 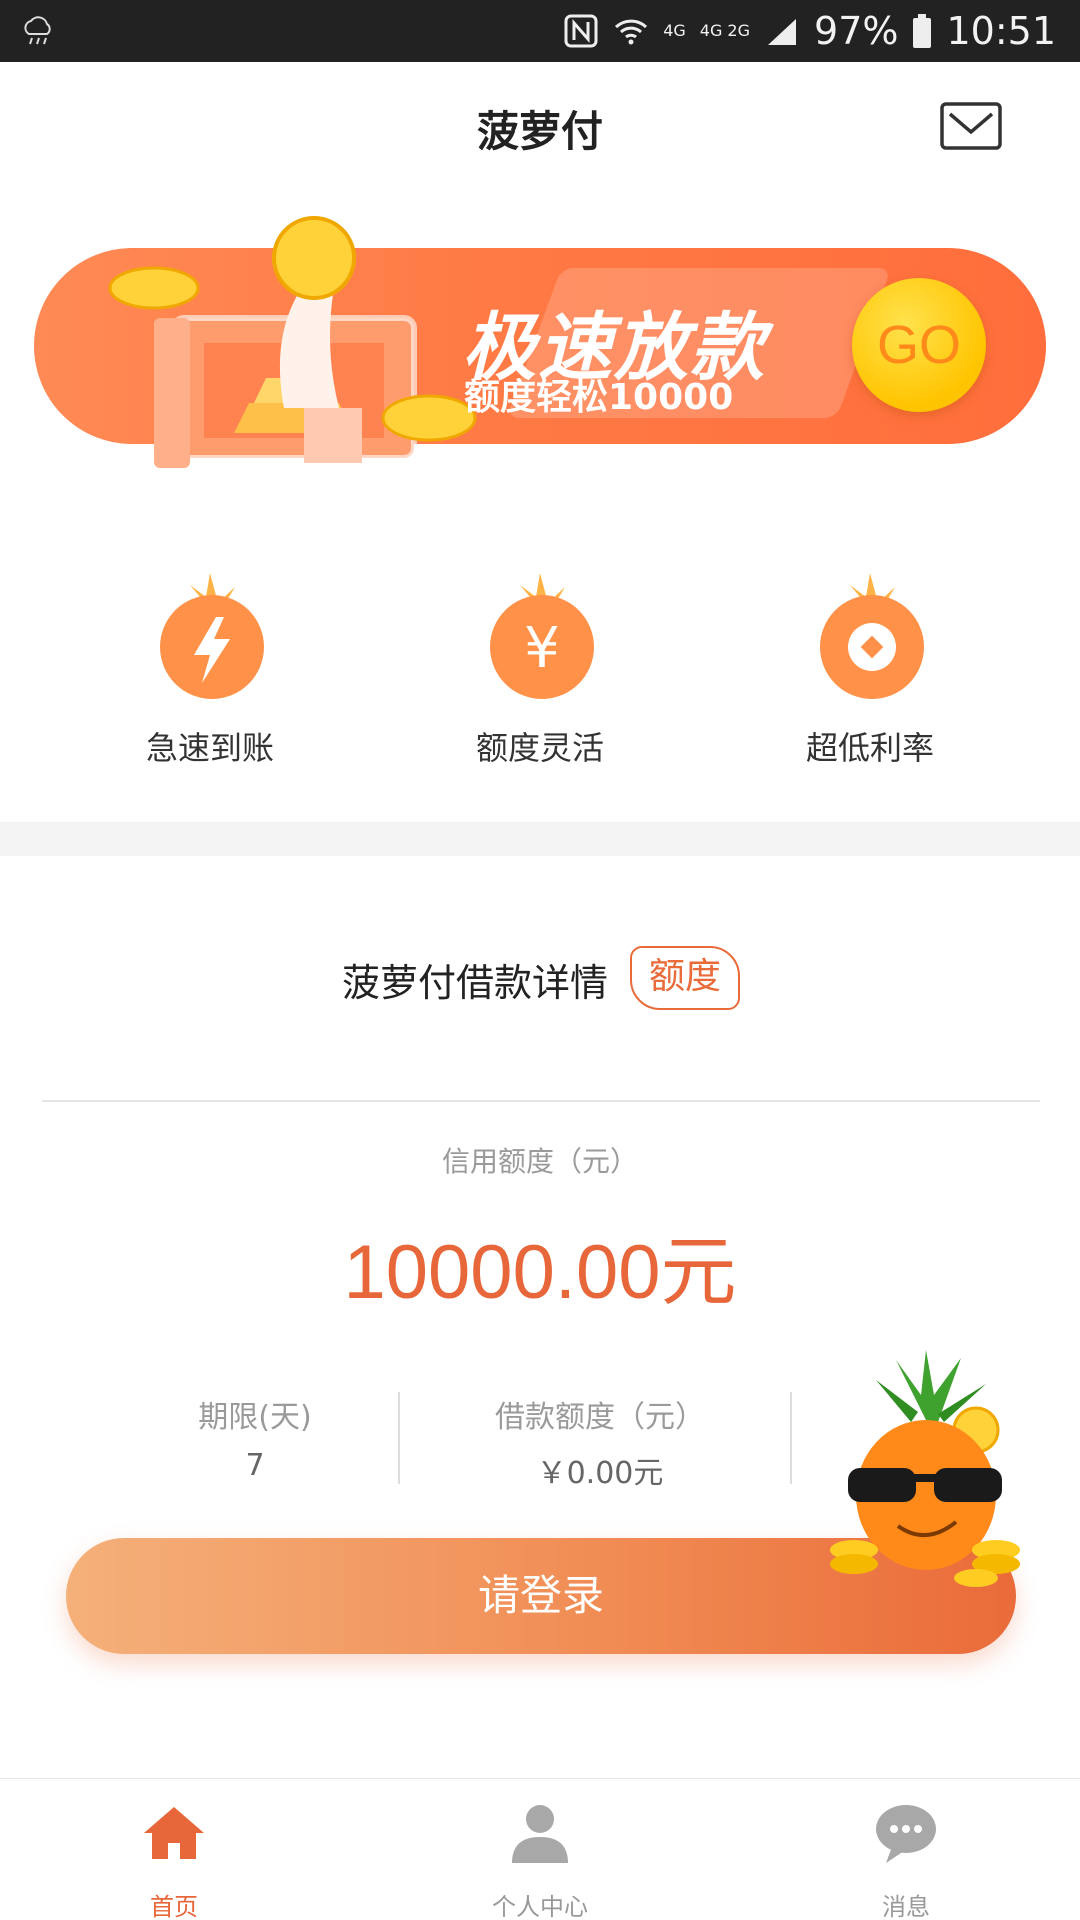 I want to click on home-icon, so click(x=174, y=1833).